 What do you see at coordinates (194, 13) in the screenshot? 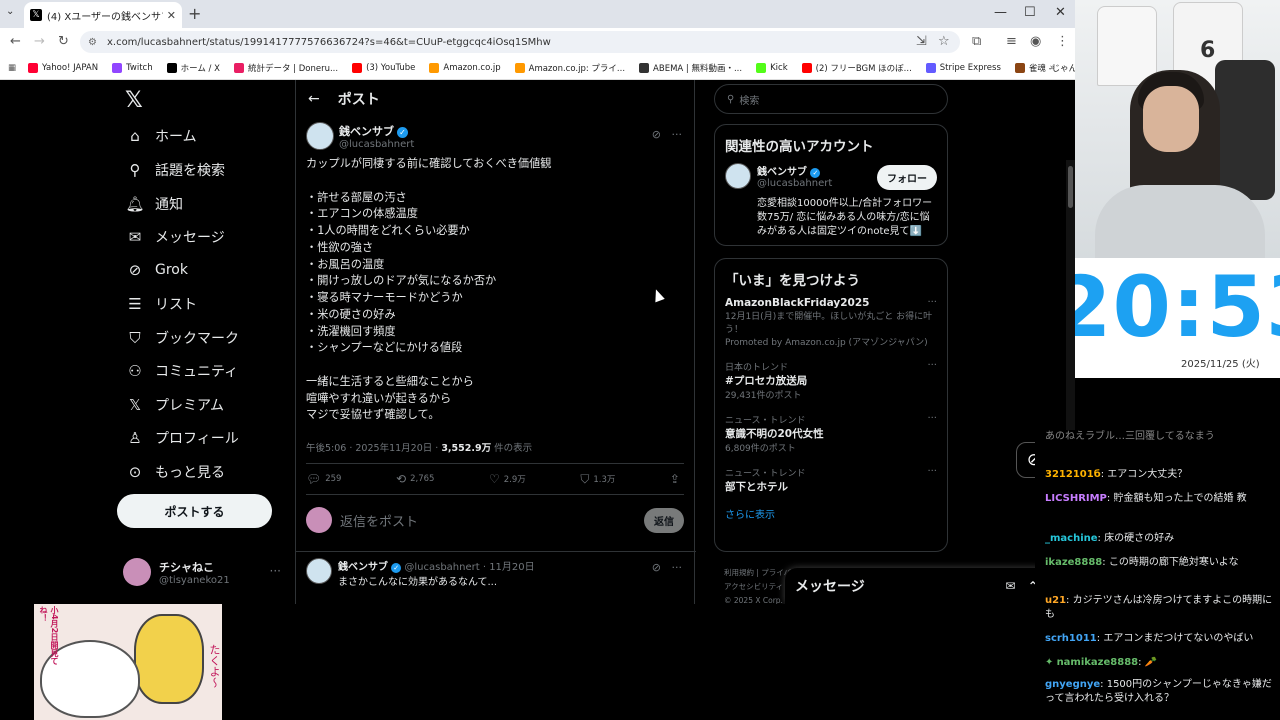
I see `new-tab-button: +` at bounding box center [194, 13].